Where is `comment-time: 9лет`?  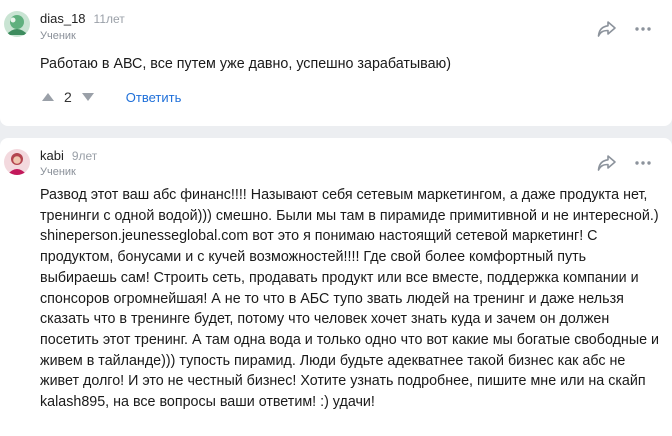 comment-time: 9лет is located at coordinates (84, 156).